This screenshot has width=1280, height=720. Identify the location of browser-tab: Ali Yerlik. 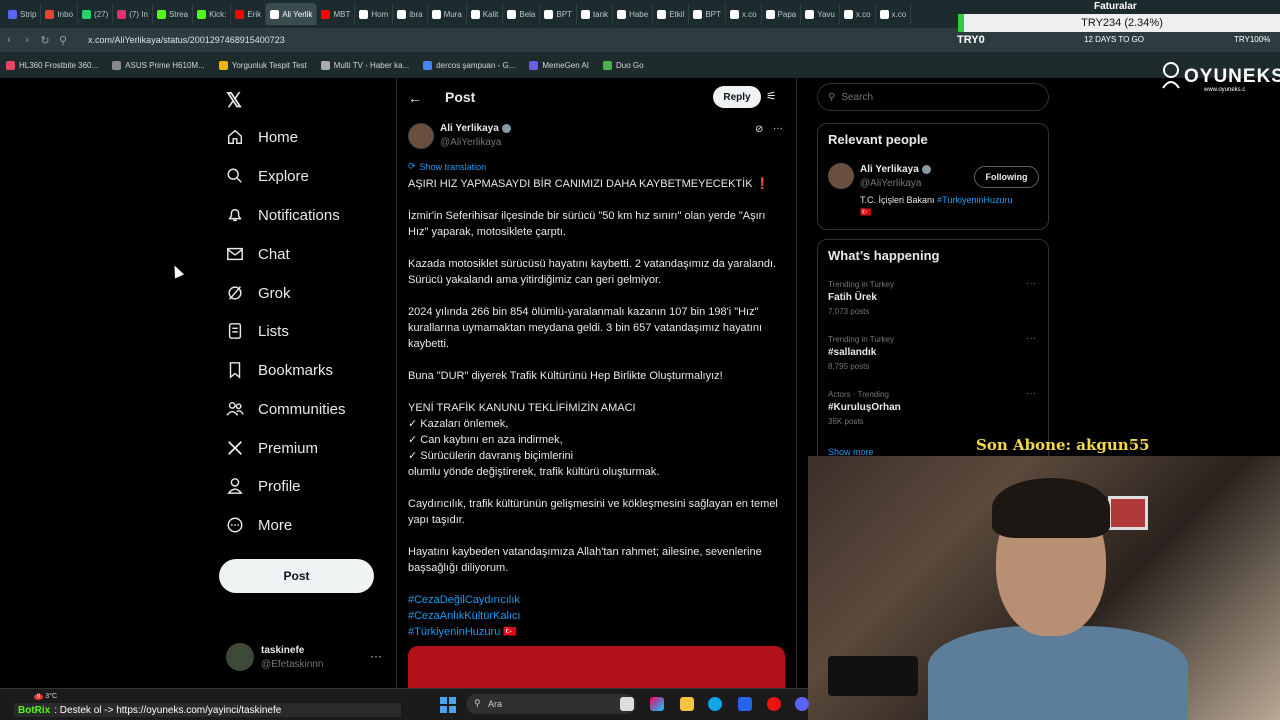
(292, 14).